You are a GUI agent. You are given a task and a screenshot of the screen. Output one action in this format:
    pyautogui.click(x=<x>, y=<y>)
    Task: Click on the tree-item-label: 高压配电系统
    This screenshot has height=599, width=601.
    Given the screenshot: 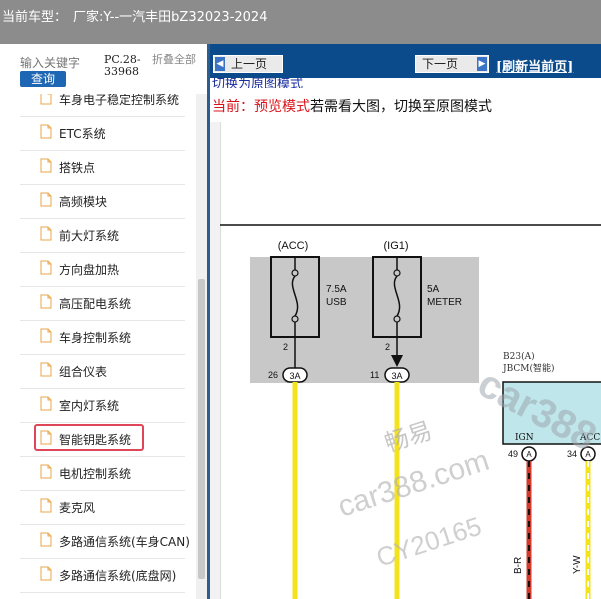 What is the action you would take?
    pyautogui.click(x=95, y=304)
    